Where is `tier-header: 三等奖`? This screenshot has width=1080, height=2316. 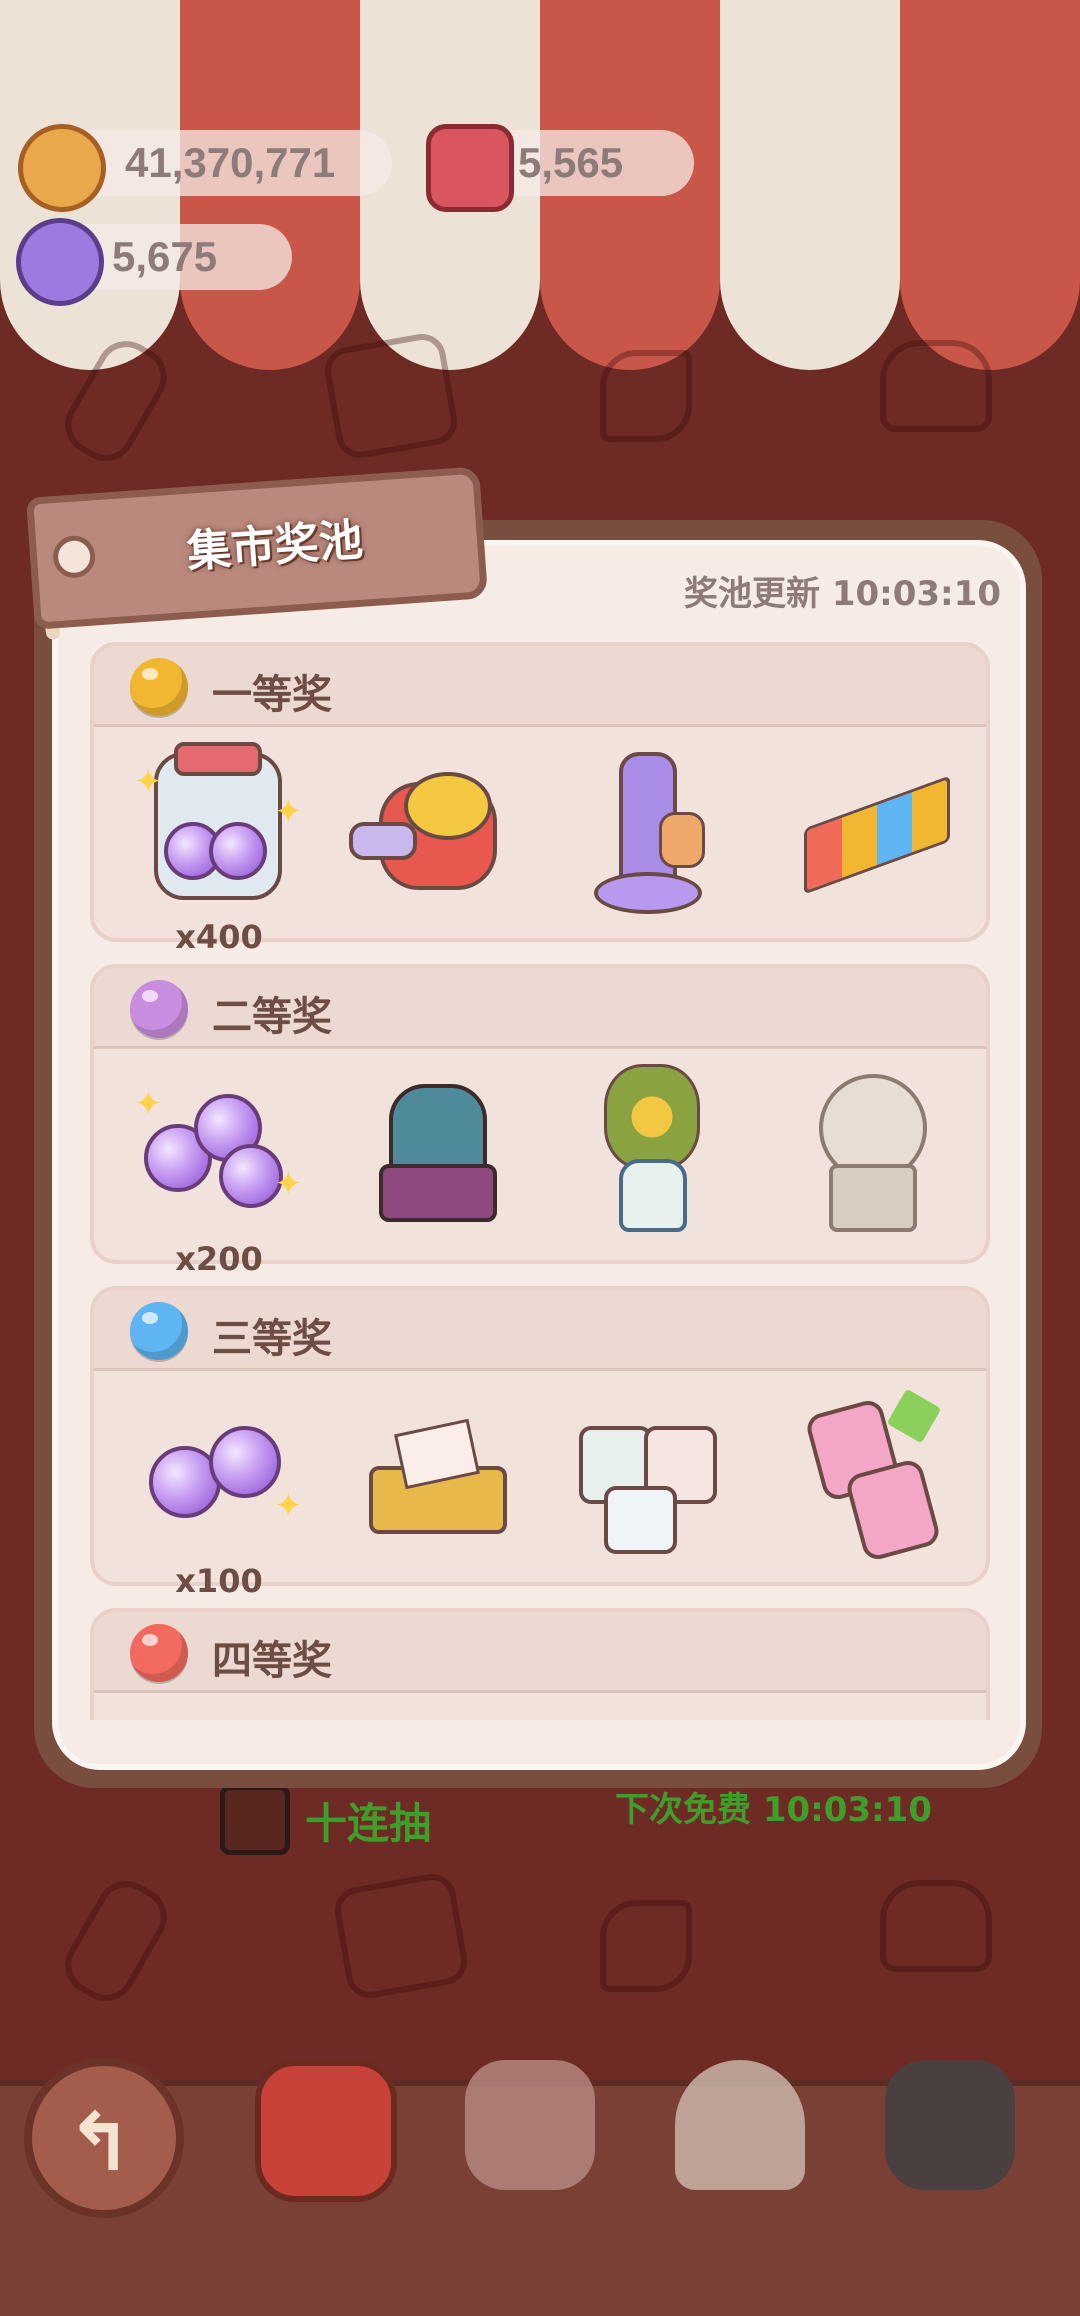
tier-header: 三等奖 is located at coordinates (540, 1330).